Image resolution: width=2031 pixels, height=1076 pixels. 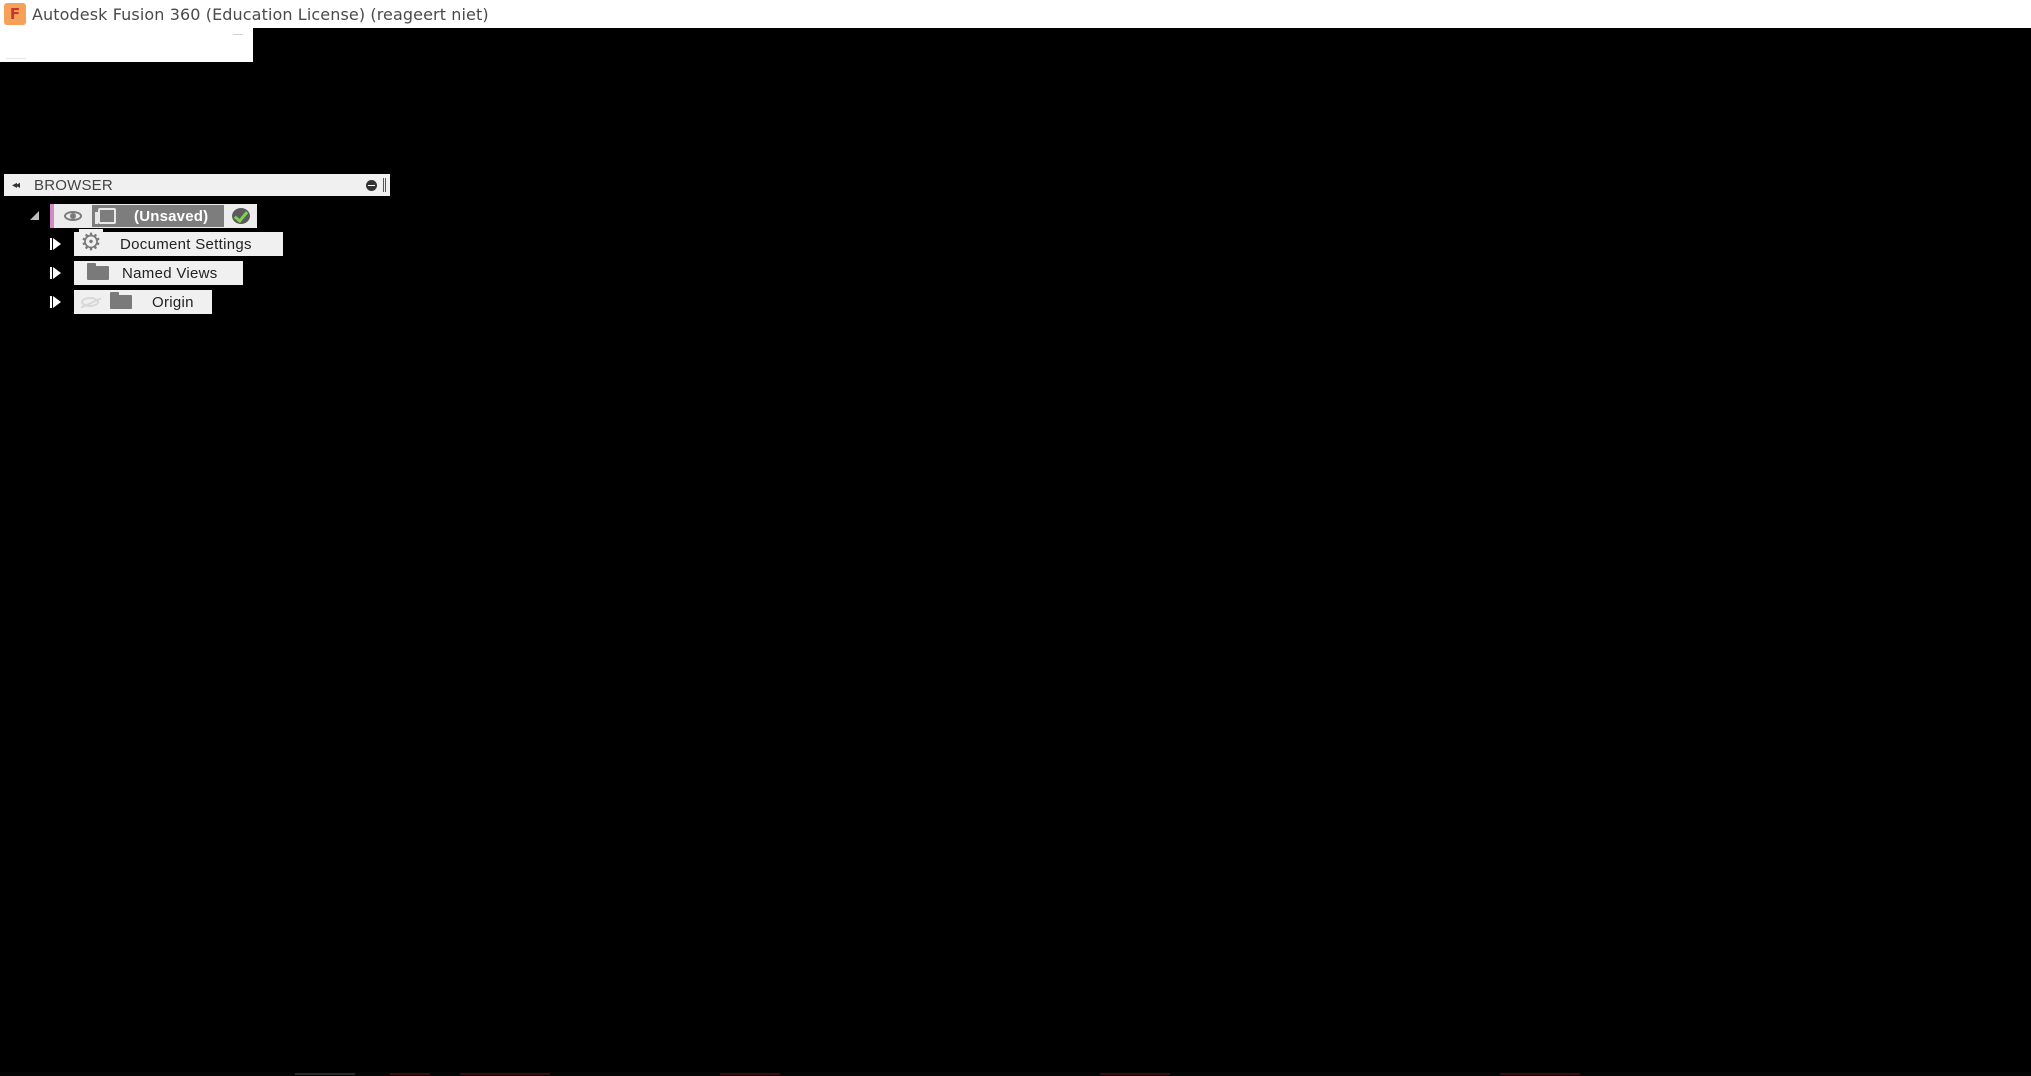 What do you see at coordinates (15, 185) in the screenshot?
I see `collapse-browser-button: ◂◂` at bounding box center [15, 185].